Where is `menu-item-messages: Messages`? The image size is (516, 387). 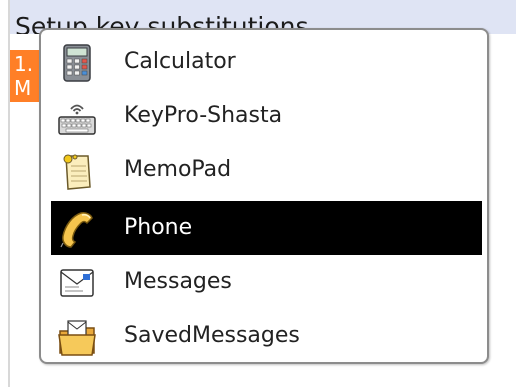 menu-item-messages: Messages is located at coordinates (266, 282).